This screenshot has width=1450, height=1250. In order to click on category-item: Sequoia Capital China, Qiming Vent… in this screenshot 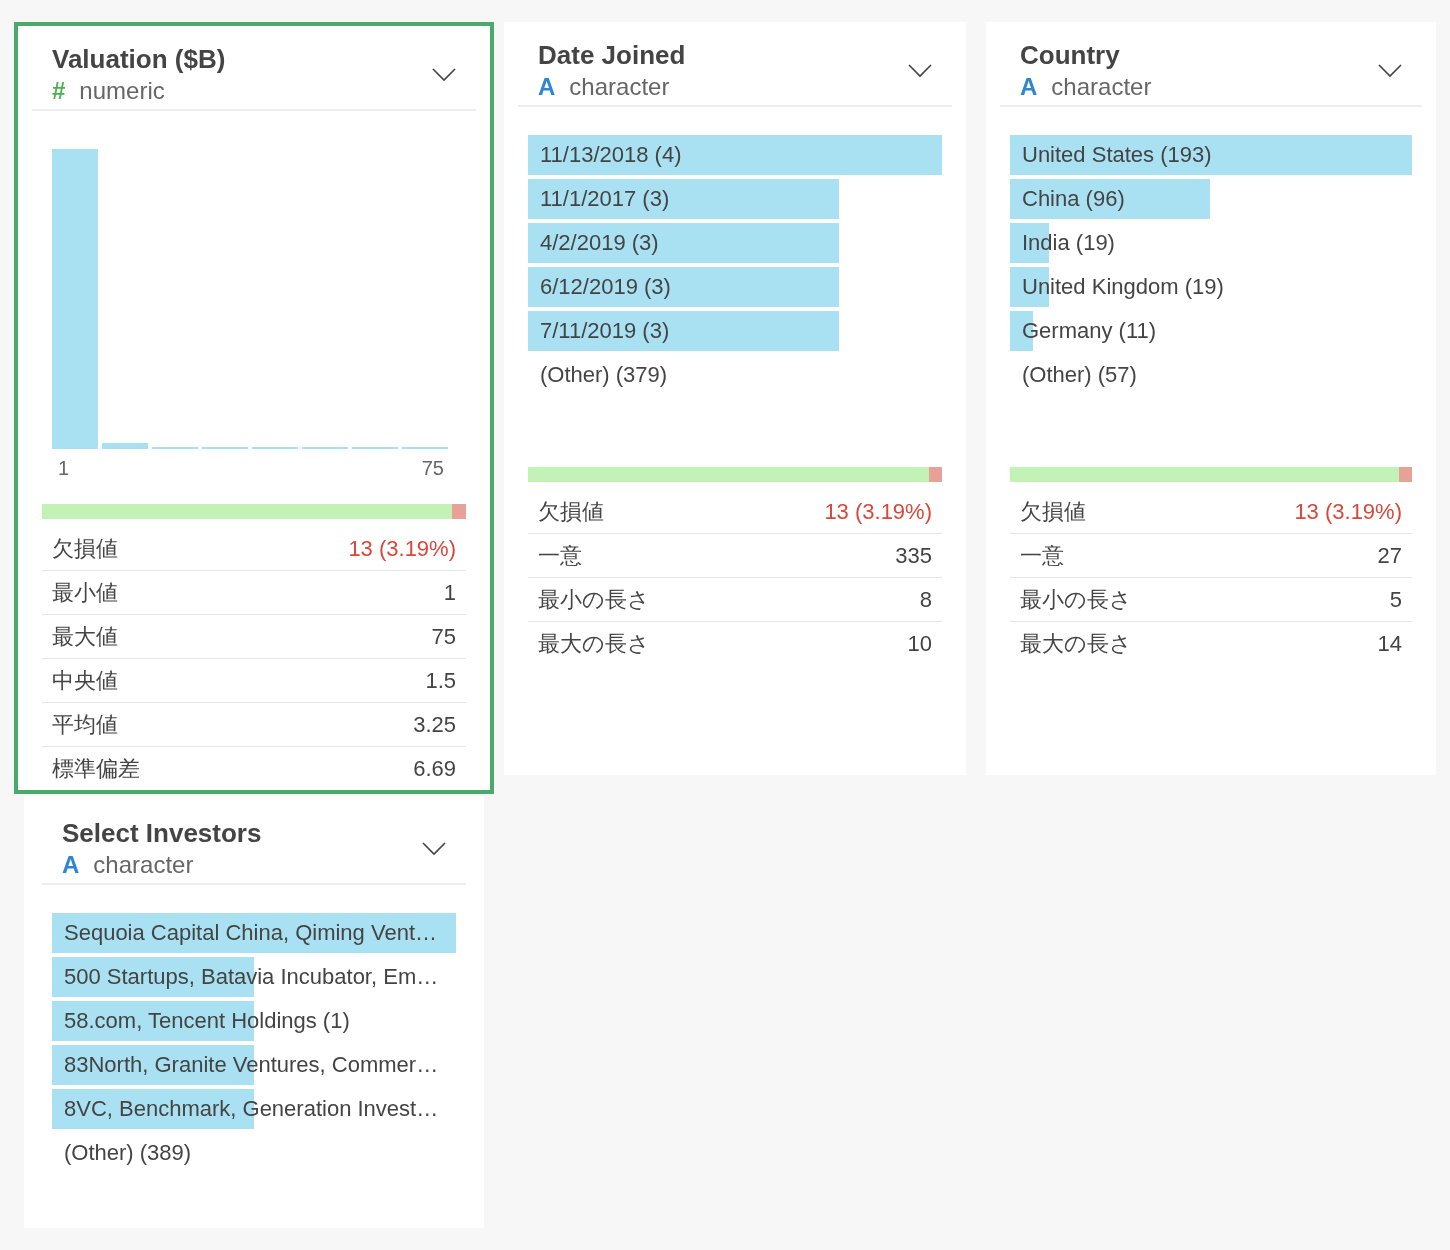, I will do `click(254, 933)`.